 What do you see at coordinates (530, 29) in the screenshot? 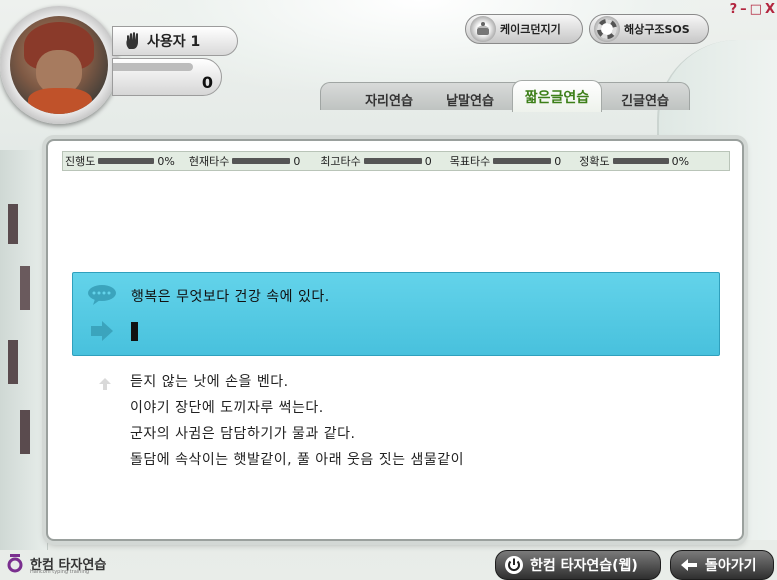
I see `cake-throw-label: 케이크던지기` at bounding box center [530, 29].